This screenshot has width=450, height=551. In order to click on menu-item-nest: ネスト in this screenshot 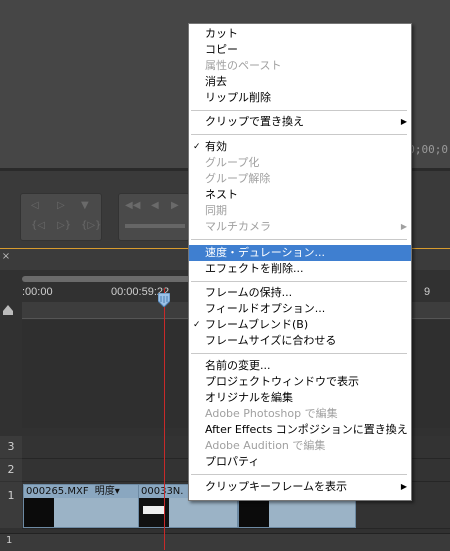, I will do `click(300, 195)`.